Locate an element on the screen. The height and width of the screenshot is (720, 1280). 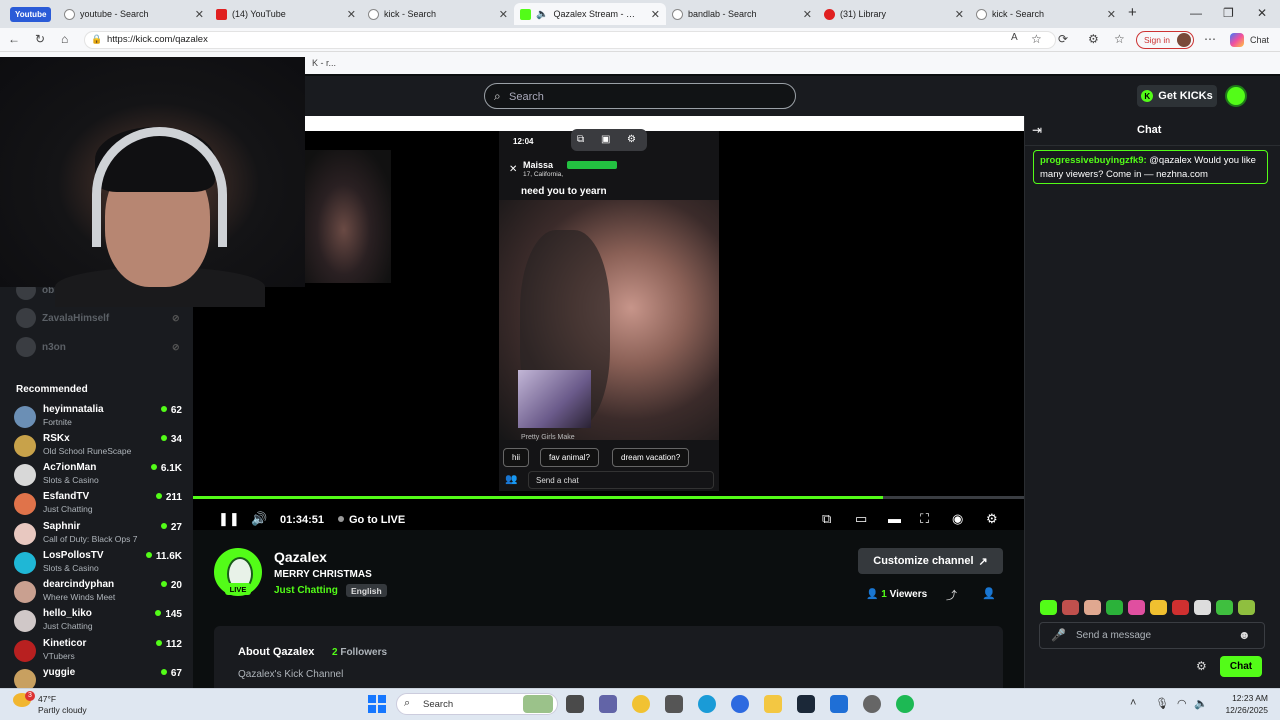
recommended-channel: EsfandTV Just Chatting 211 is located at coordinates (99, 504).